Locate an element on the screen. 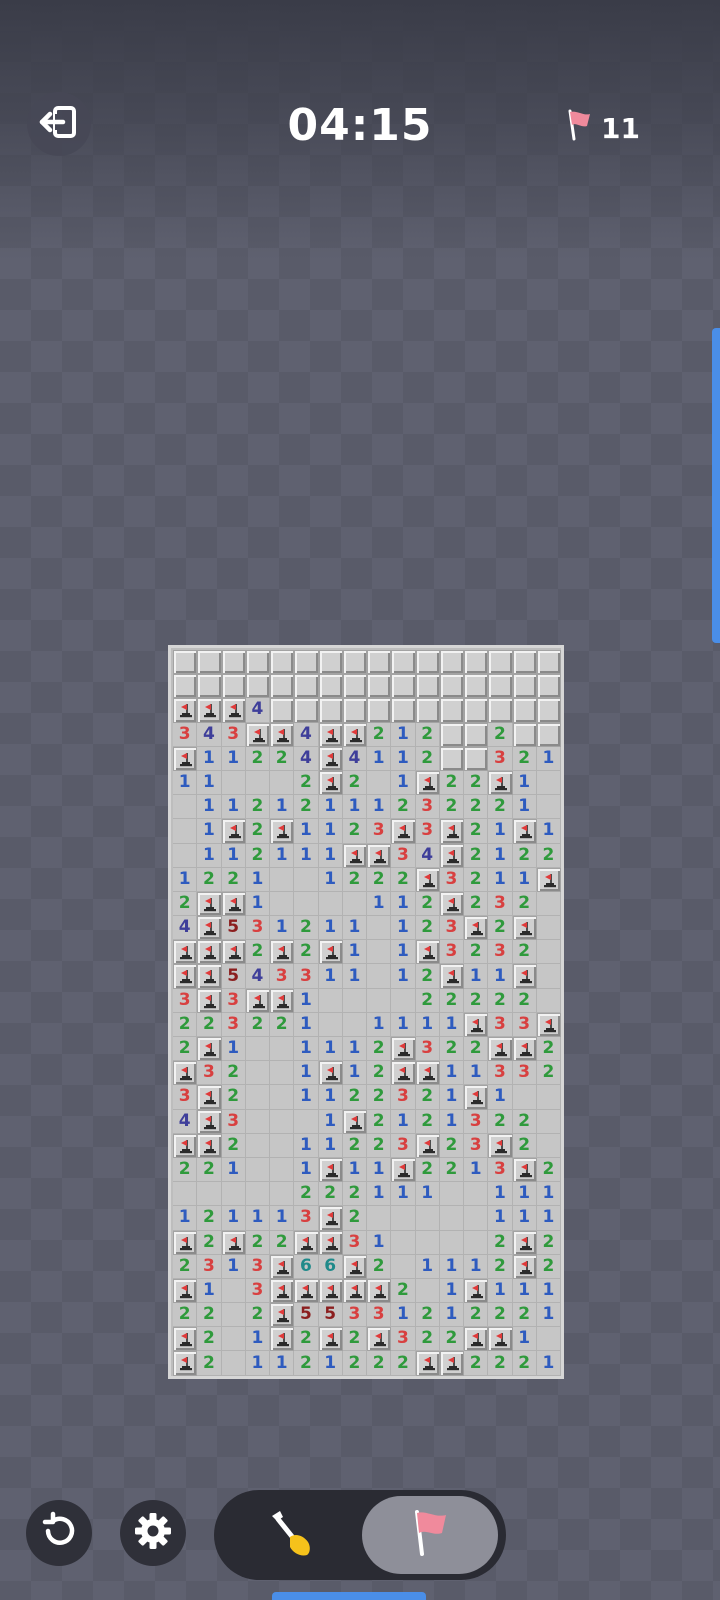 Image resolution: width=720 pixels, height=1600 pixels. home-indicator is located at coordinates (349, 1596).